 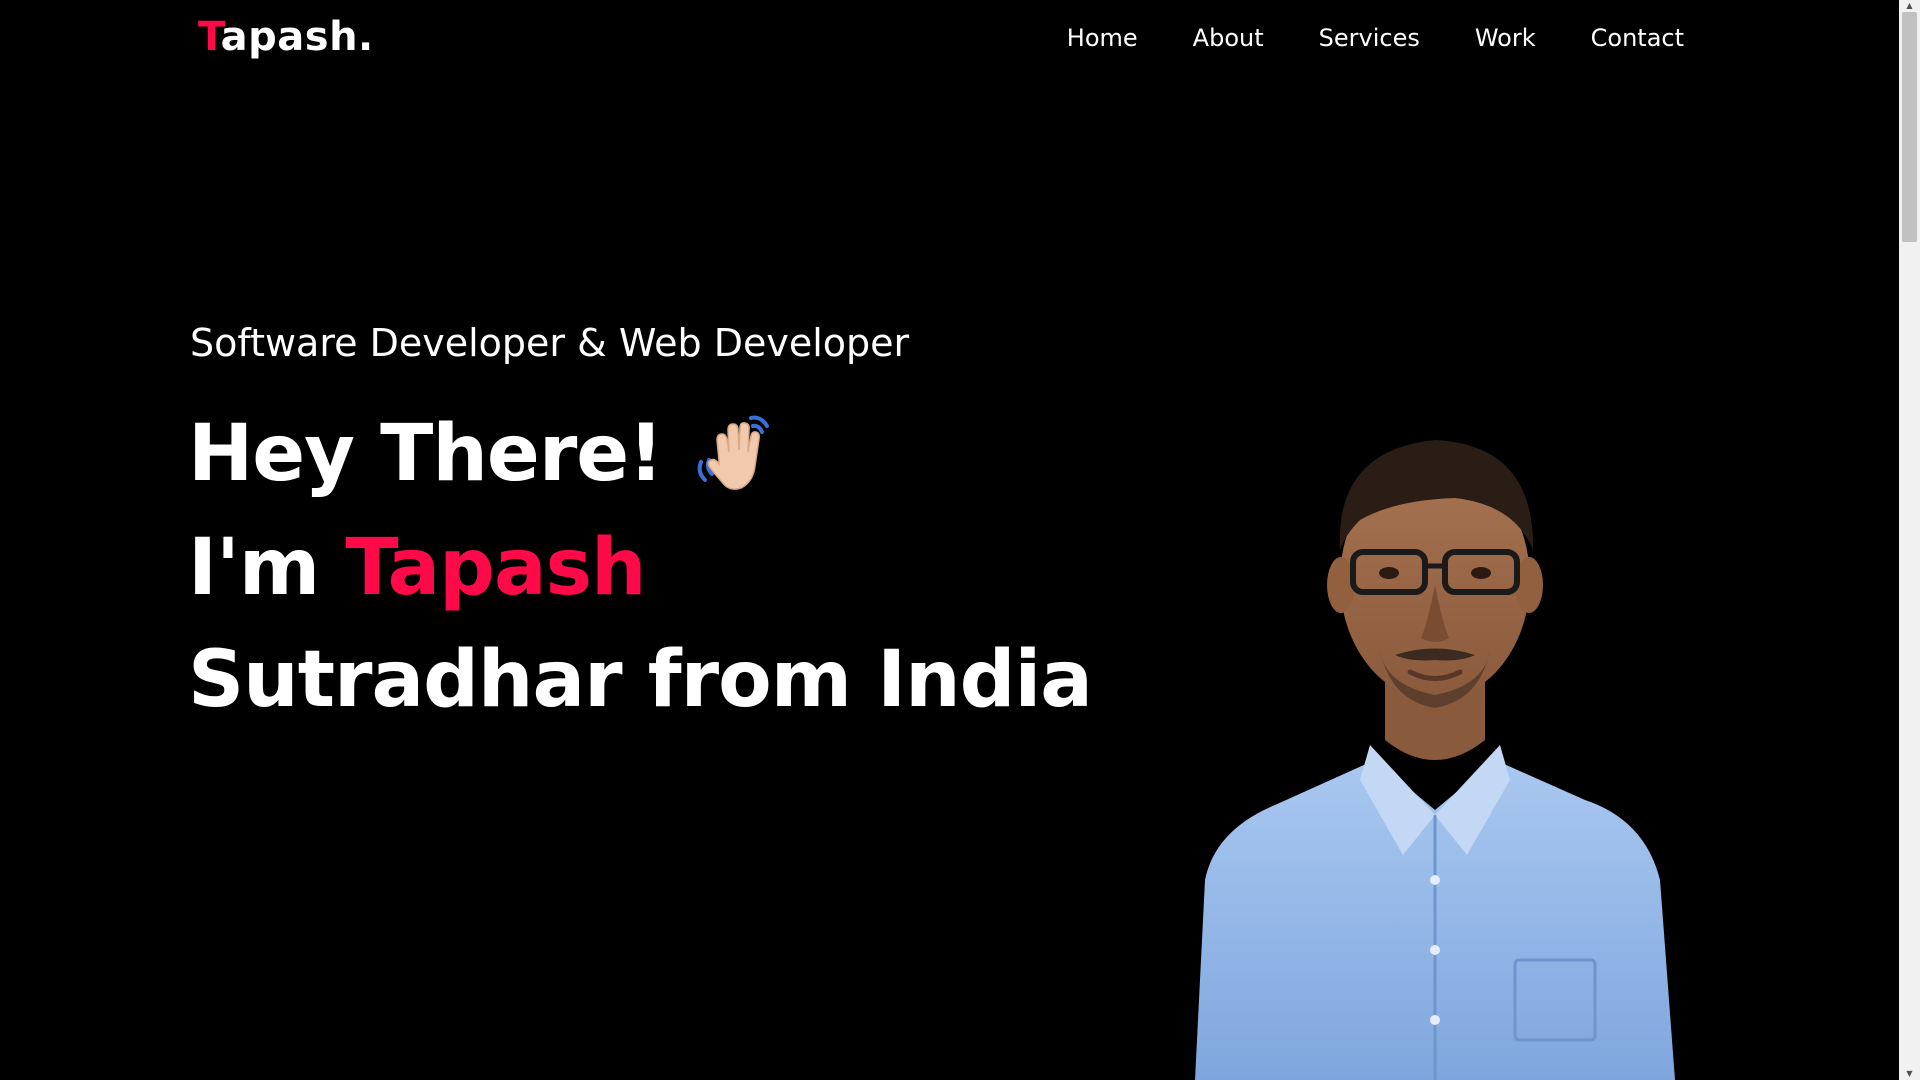 What do you see at coordinates (1102, 38) in the screenshot?
I see `nav-home: Home` at bounding box center [1102, 38].